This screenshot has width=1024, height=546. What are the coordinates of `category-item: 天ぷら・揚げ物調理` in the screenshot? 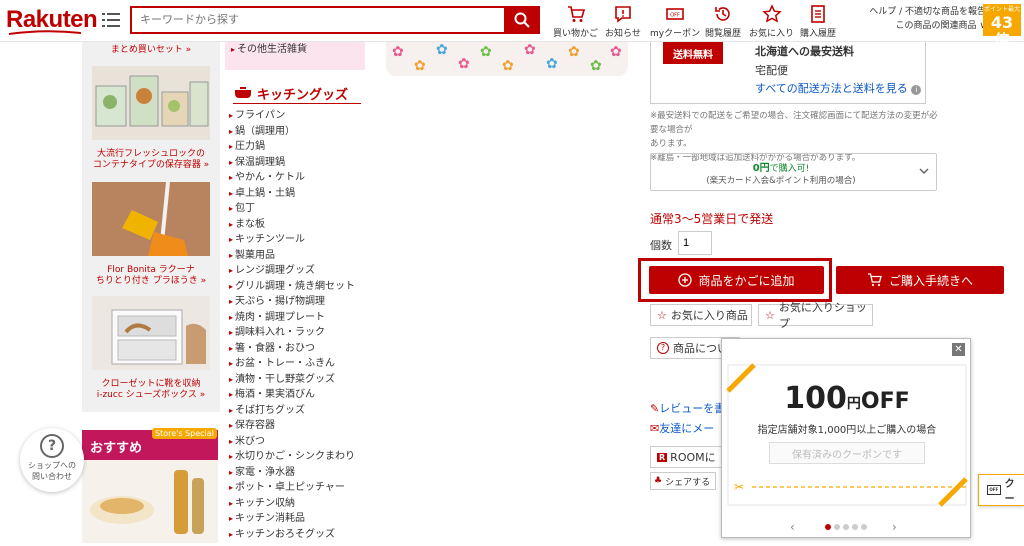 It's located at (299, 302).